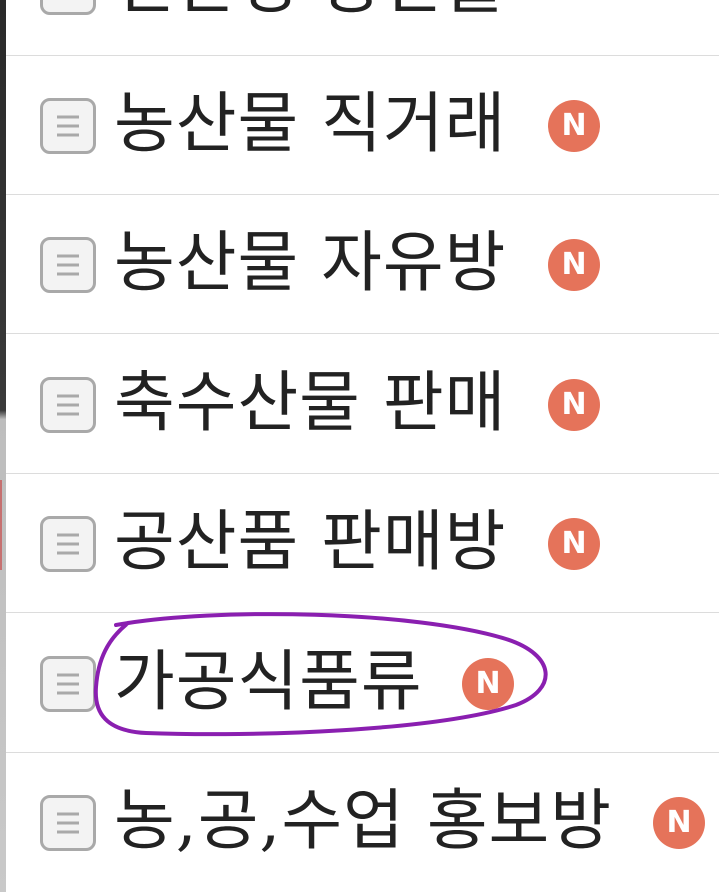  What do you see at coordinates (362, 28) in the screenshot?
I see `board-row: 친환경 농산물` at bounding box center [362, 28].